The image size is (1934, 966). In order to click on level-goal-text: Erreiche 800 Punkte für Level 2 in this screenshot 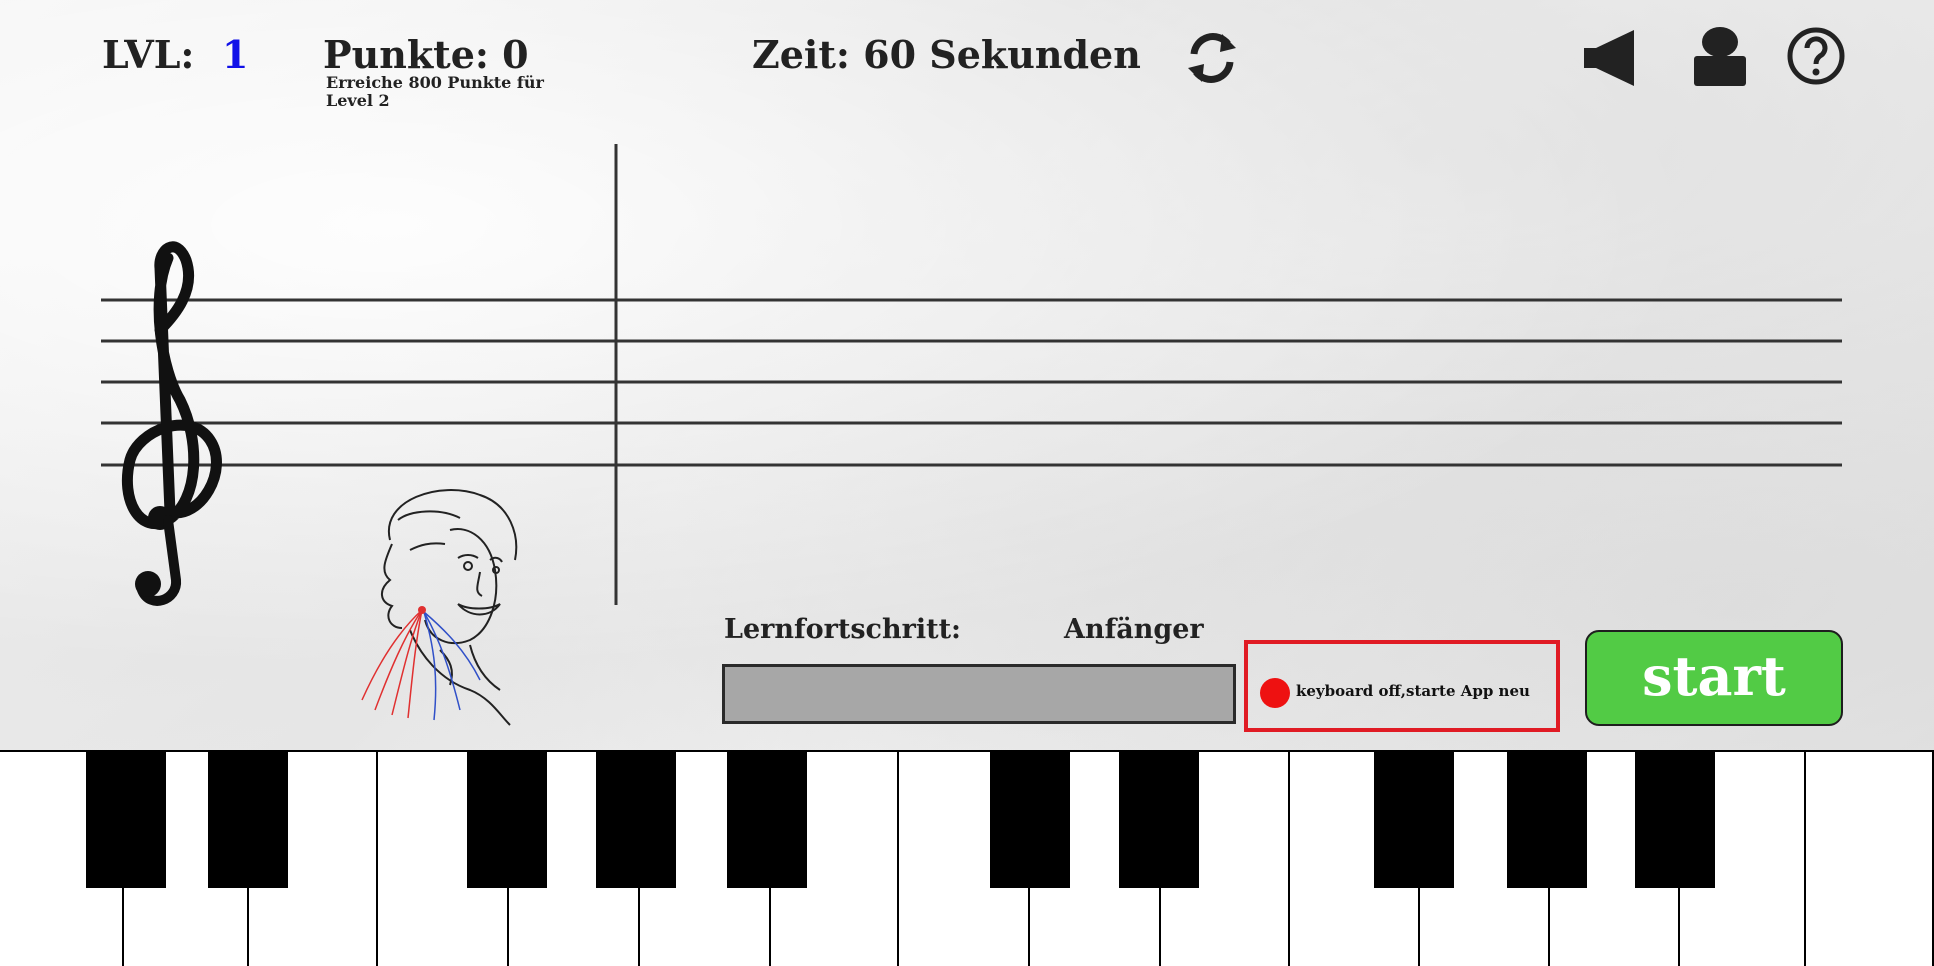, I will do `click(435, 91)`.